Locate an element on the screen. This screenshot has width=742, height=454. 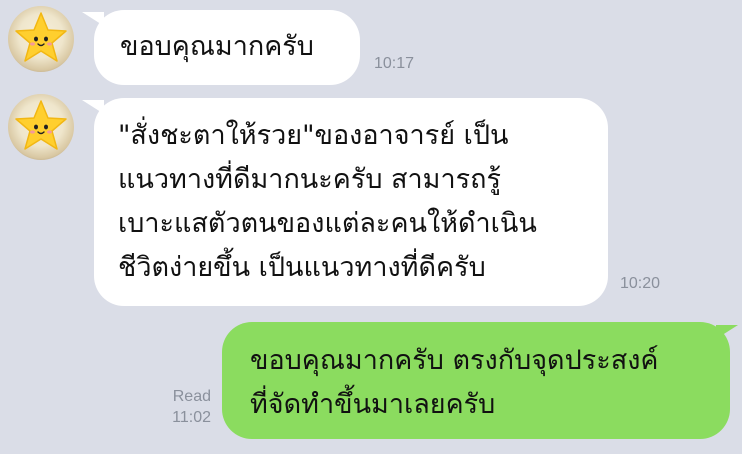
incoming-message-bubble: ขอบคุณมากครับ is located at coordinates (227, 47).